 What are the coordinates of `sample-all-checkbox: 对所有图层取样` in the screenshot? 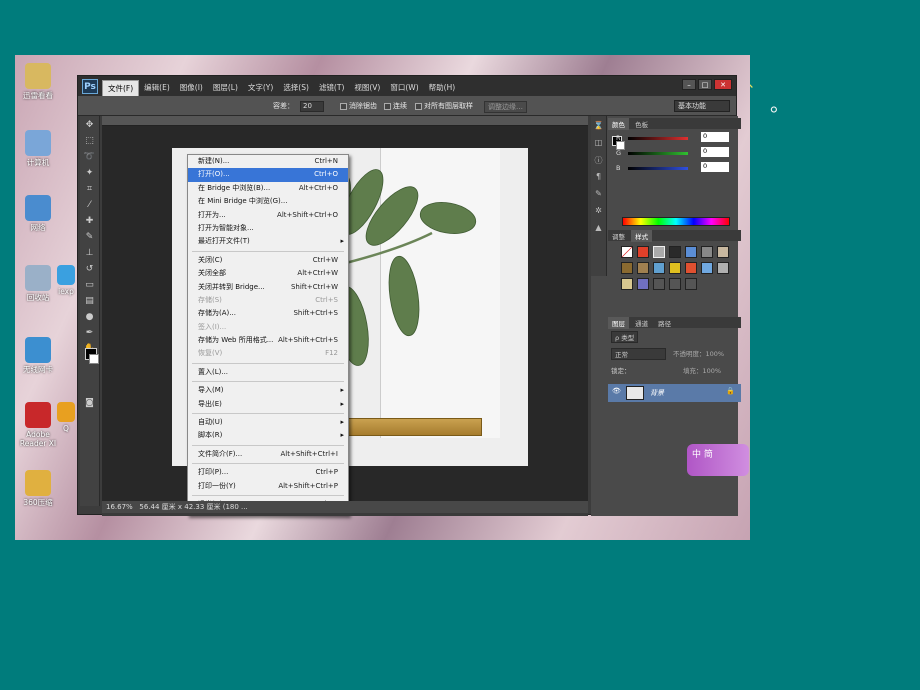 It's located at (444, 106).